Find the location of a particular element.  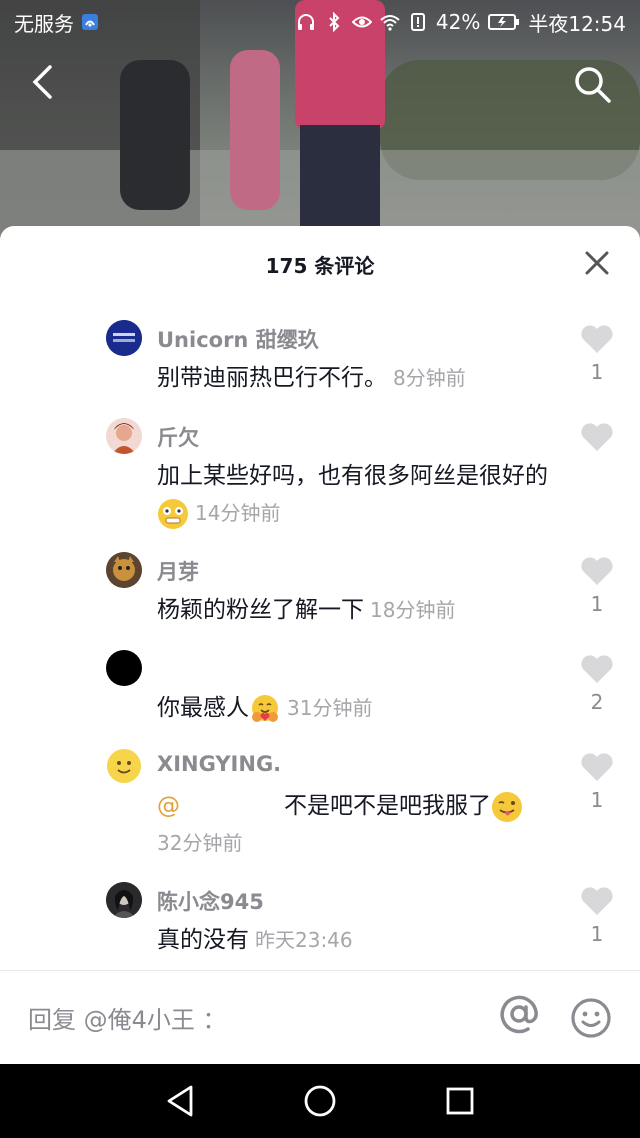

comment-text: 加上某些好吗，也有很多阿丝是很好的 14分钟前 is located at coordinates (362, 495).